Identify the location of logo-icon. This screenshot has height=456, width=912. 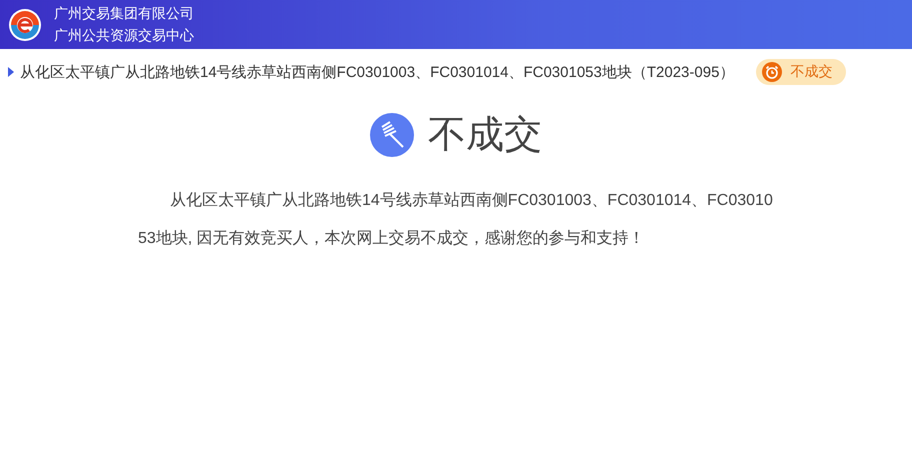
(25, 25).